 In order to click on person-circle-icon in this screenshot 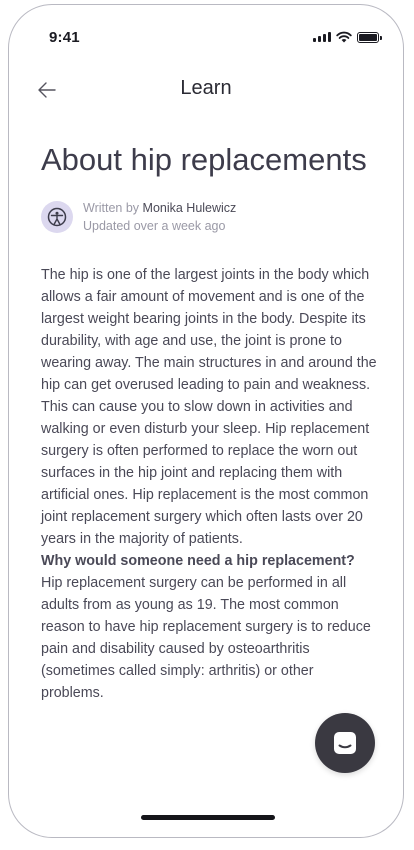, I will do `click(57, 217)`.